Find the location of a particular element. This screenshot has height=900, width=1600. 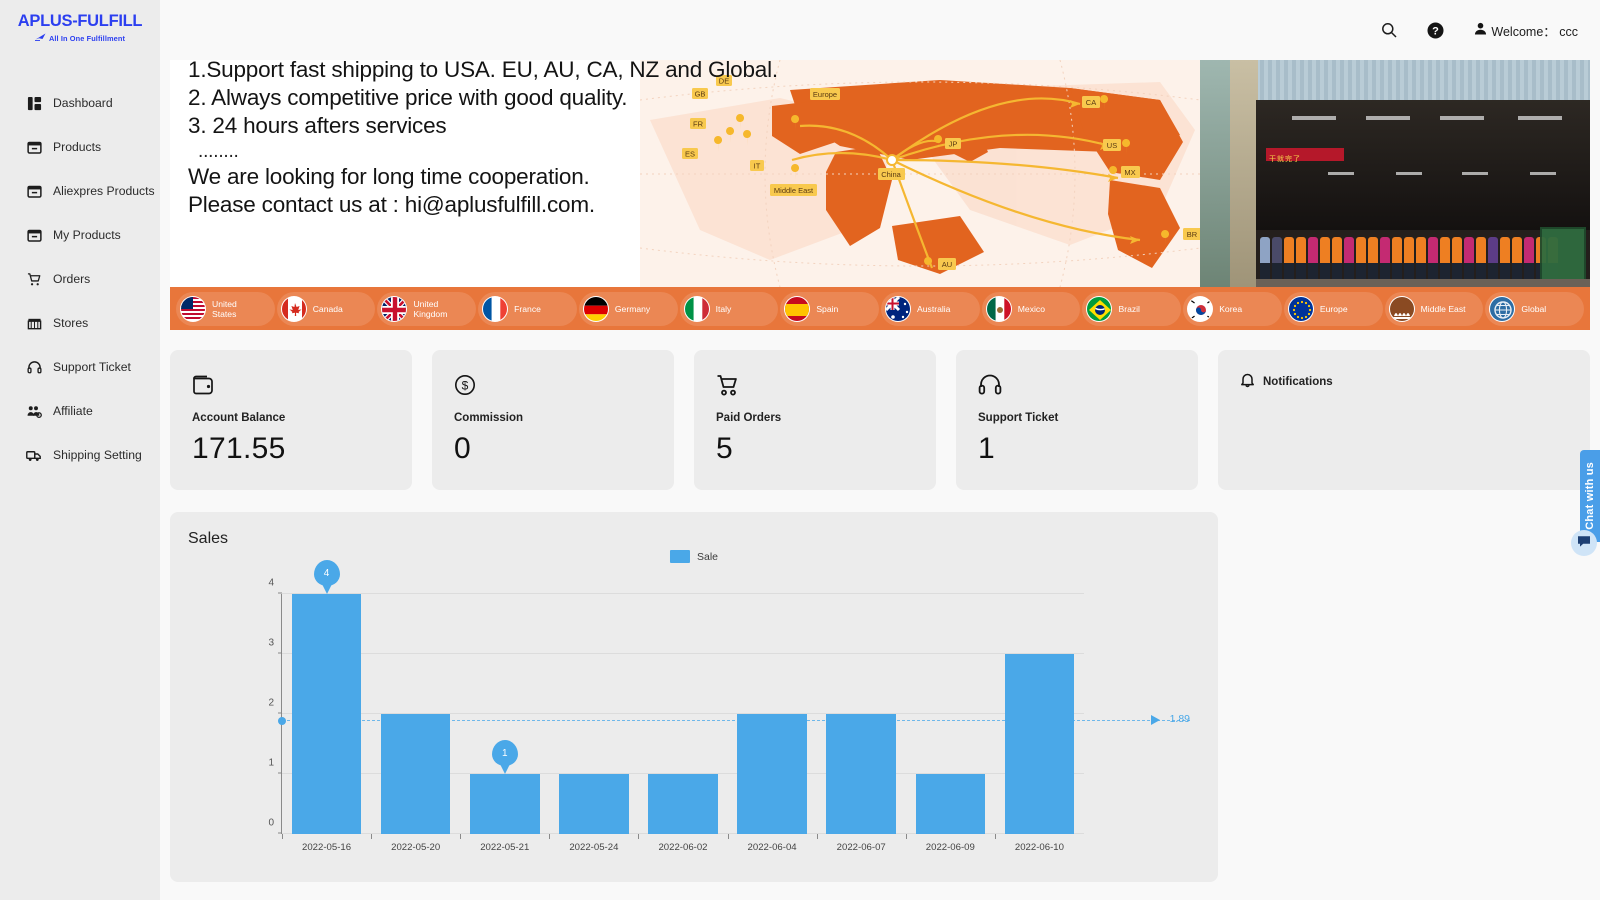

flag-label: Spain is located at coordinates (827, 308).